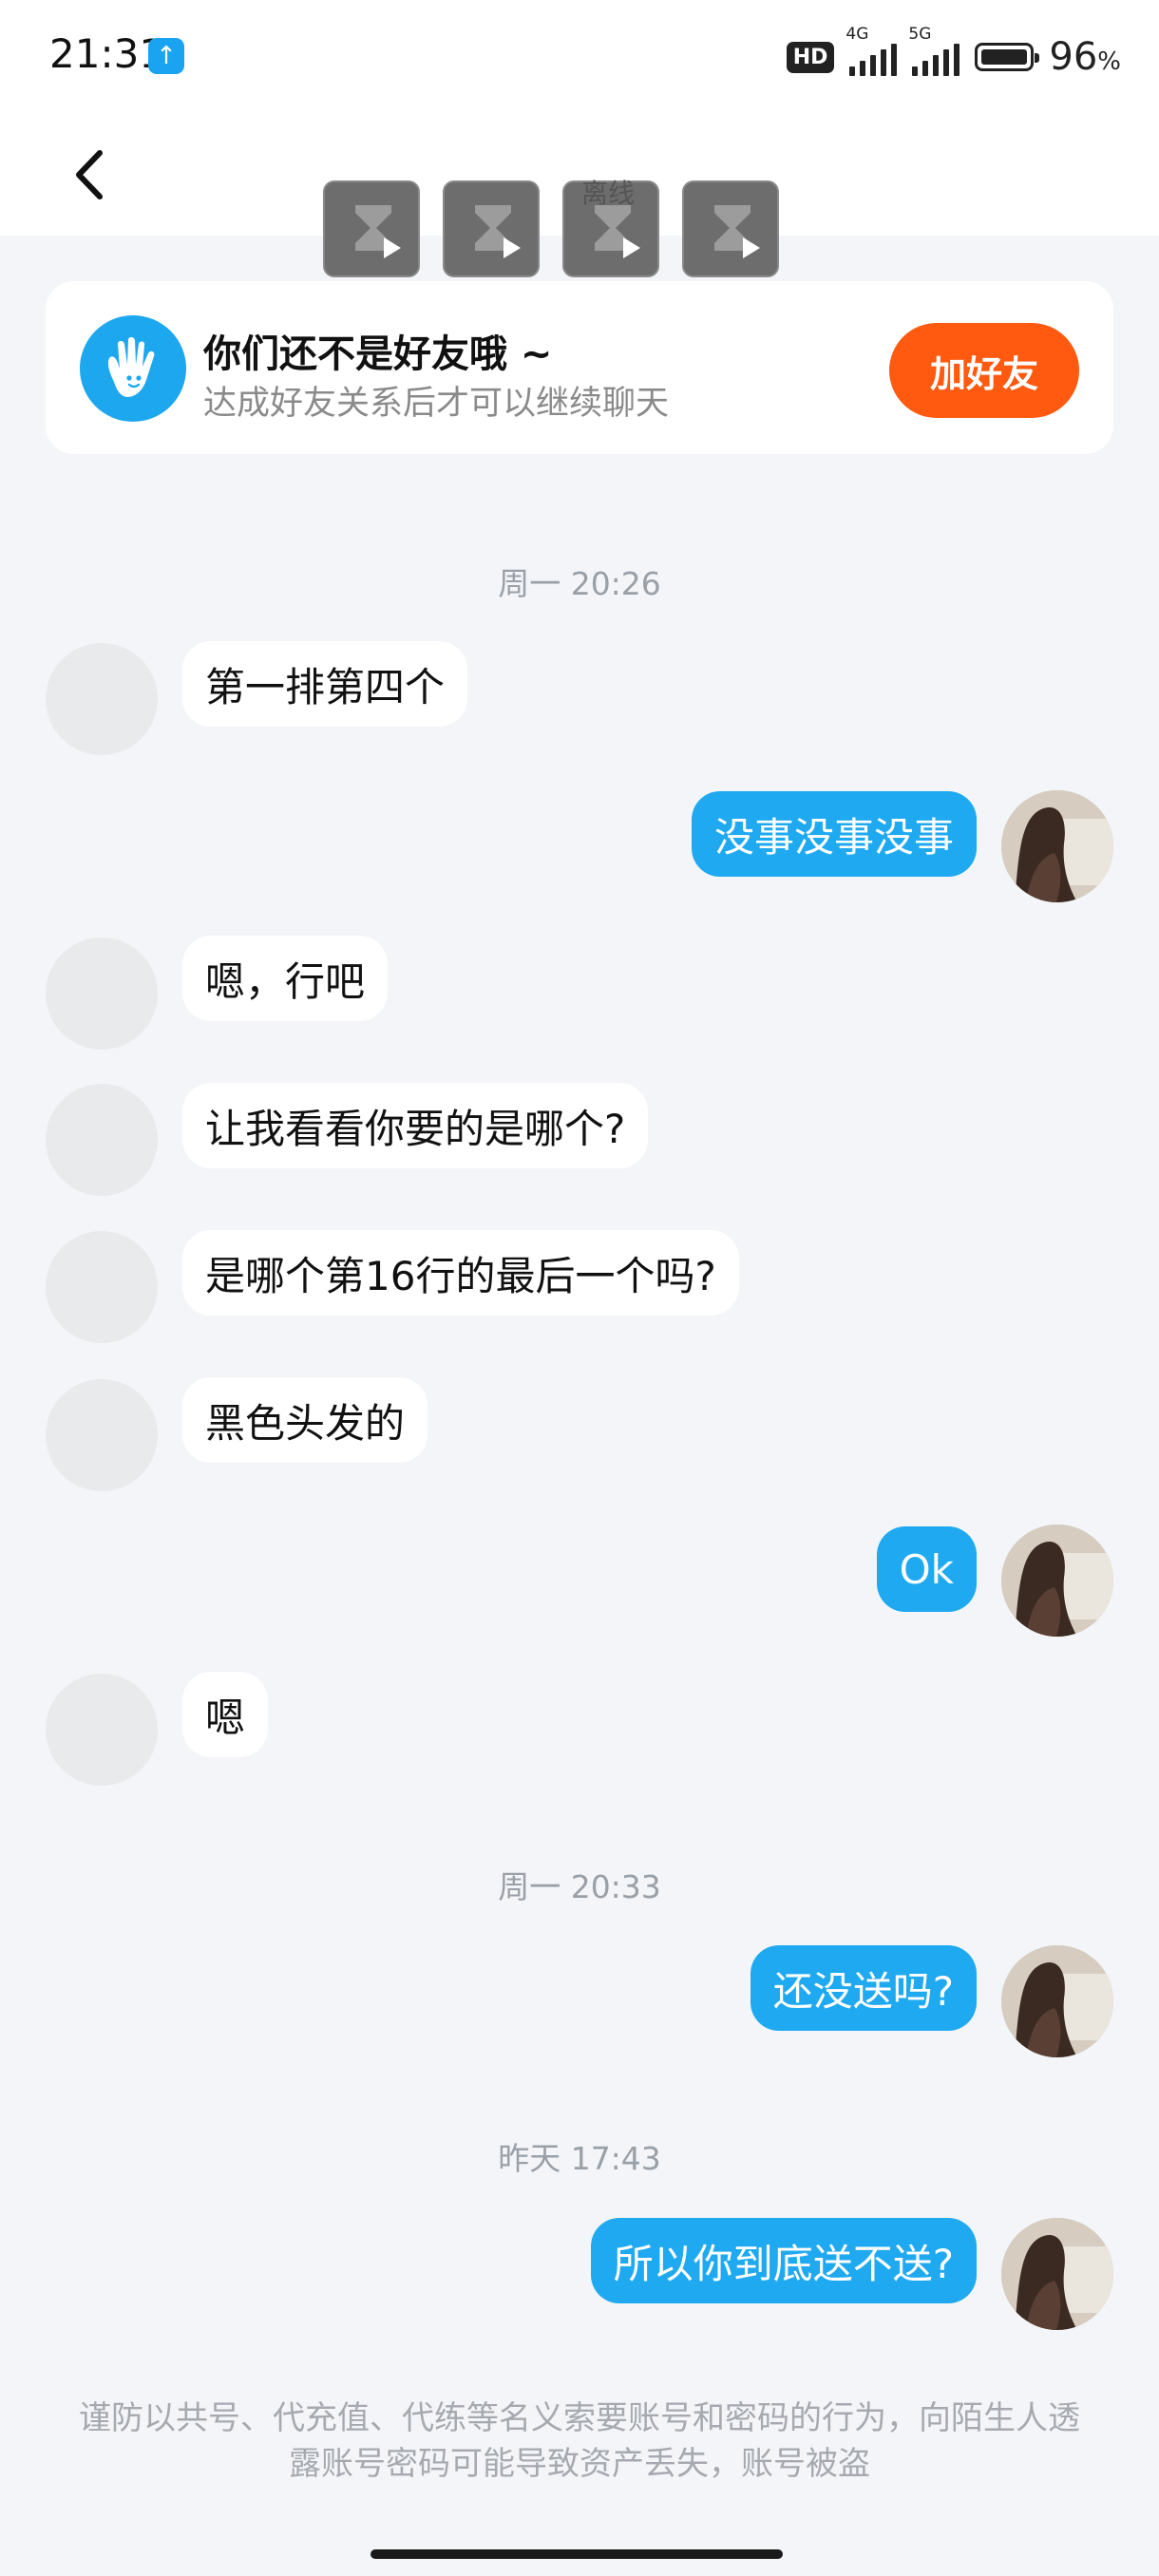  What do you see at coordinates (783, 2260) in the screenshot?
I see `outgoing-message: 所以你到底送不送?` at bounding box center [783, 2260].